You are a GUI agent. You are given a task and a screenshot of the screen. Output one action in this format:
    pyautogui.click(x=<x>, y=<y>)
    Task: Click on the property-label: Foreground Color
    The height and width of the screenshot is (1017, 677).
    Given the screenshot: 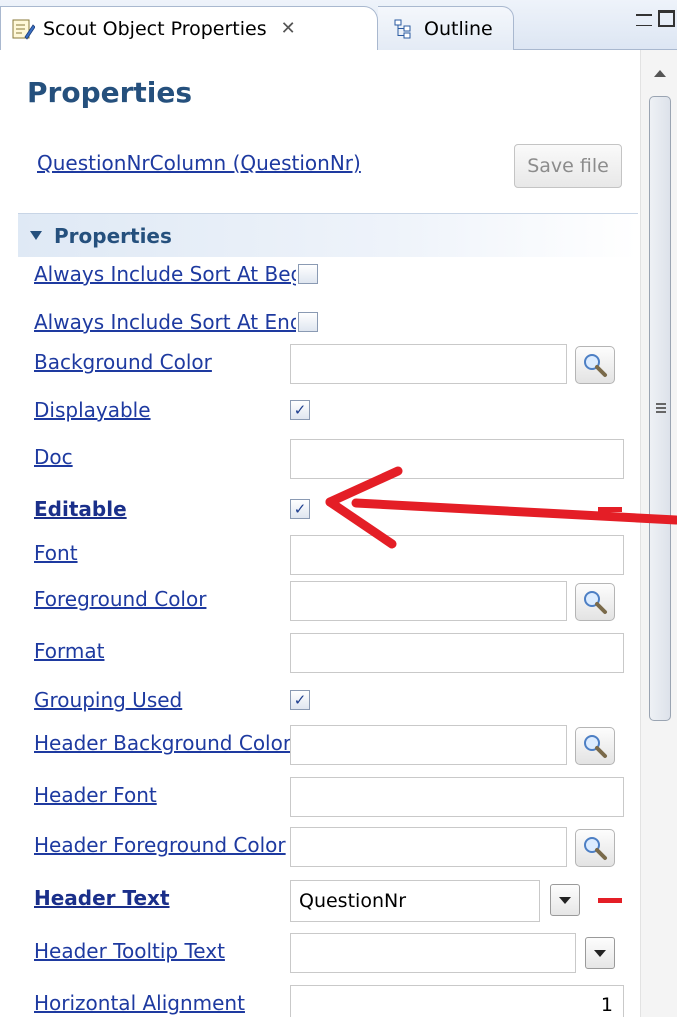 What is the action you would take?
    pyautogui.click(x=162, y=599)
    